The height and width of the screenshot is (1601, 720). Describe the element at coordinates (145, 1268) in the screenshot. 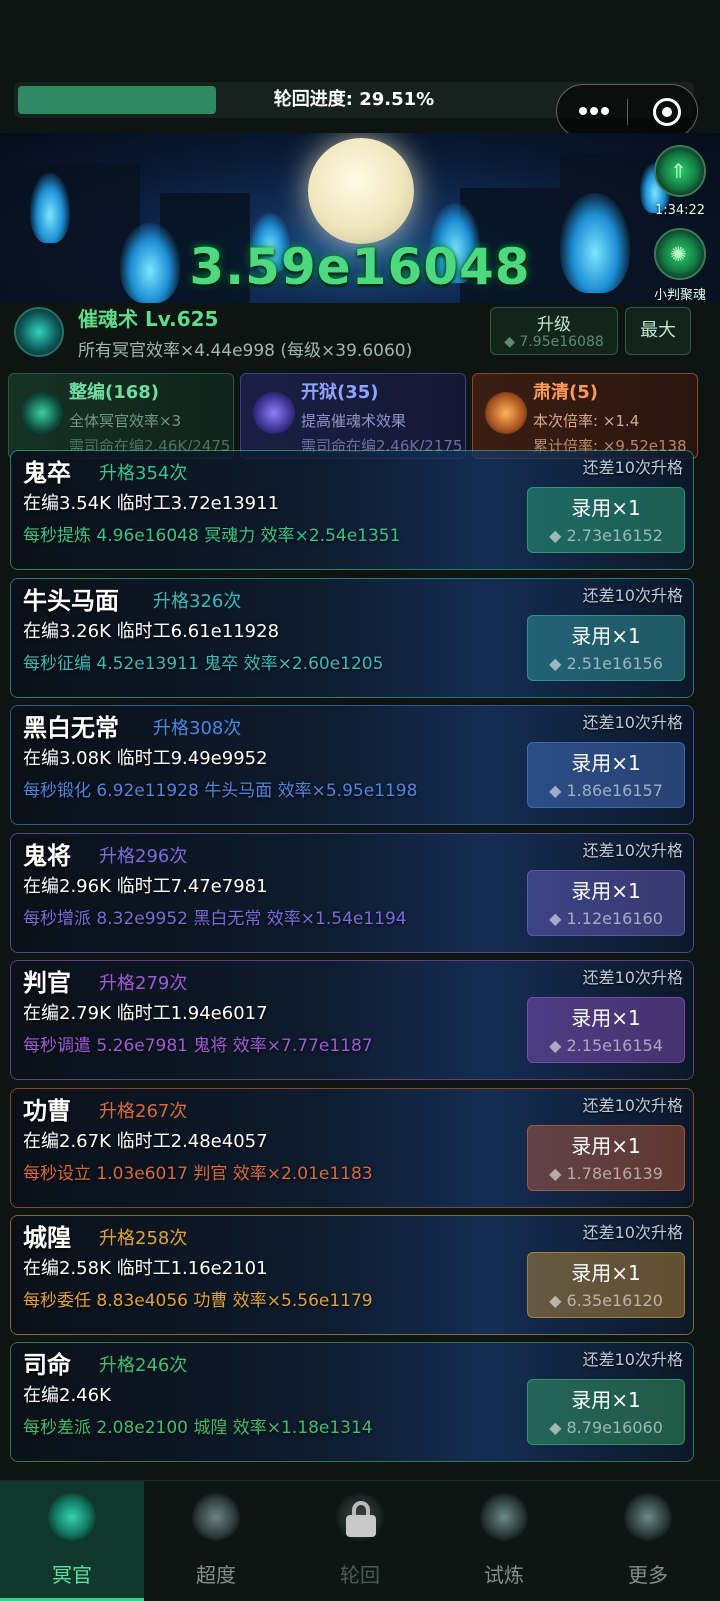

I see `official-staff: 在编2.58K 临时工1.16e2101` at that location.